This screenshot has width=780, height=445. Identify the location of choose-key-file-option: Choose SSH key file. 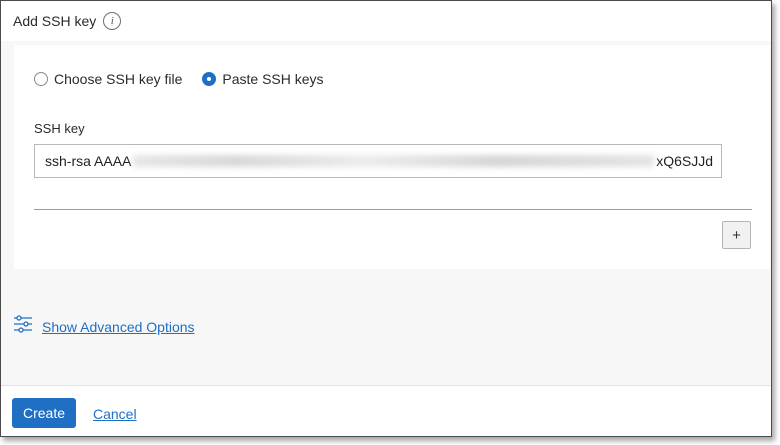
(108, 79).